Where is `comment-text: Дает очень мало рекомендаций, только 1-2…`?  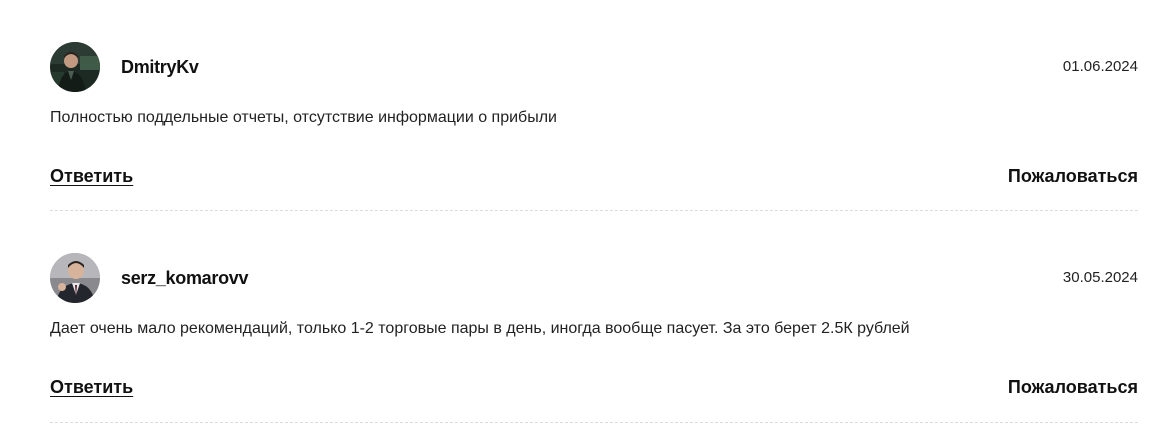 comment-text: Дает очень мало рекомендаций, только 1-2… is located at coordinates (480, 328).